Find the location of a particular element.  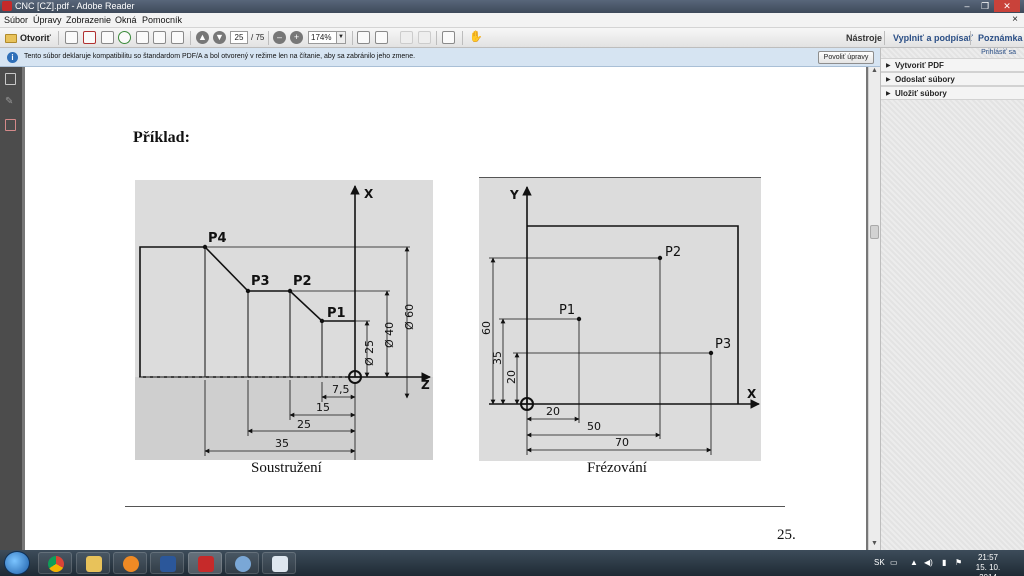

turning-diameter-label: Ø 60 is located at coordinates (409, 317).